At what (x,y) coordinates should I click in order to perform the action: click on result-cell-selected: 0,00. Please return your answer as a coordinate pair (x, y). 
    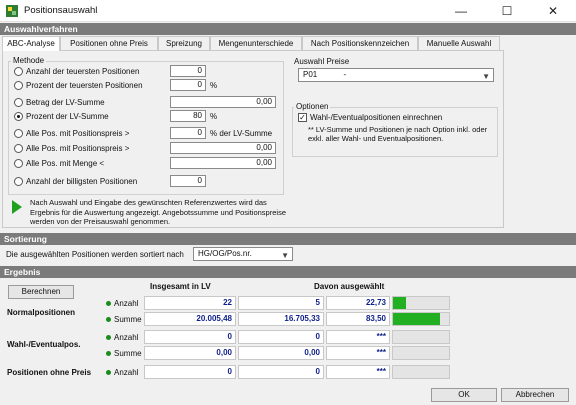
    Looking at the image, I should click on (281, 353).